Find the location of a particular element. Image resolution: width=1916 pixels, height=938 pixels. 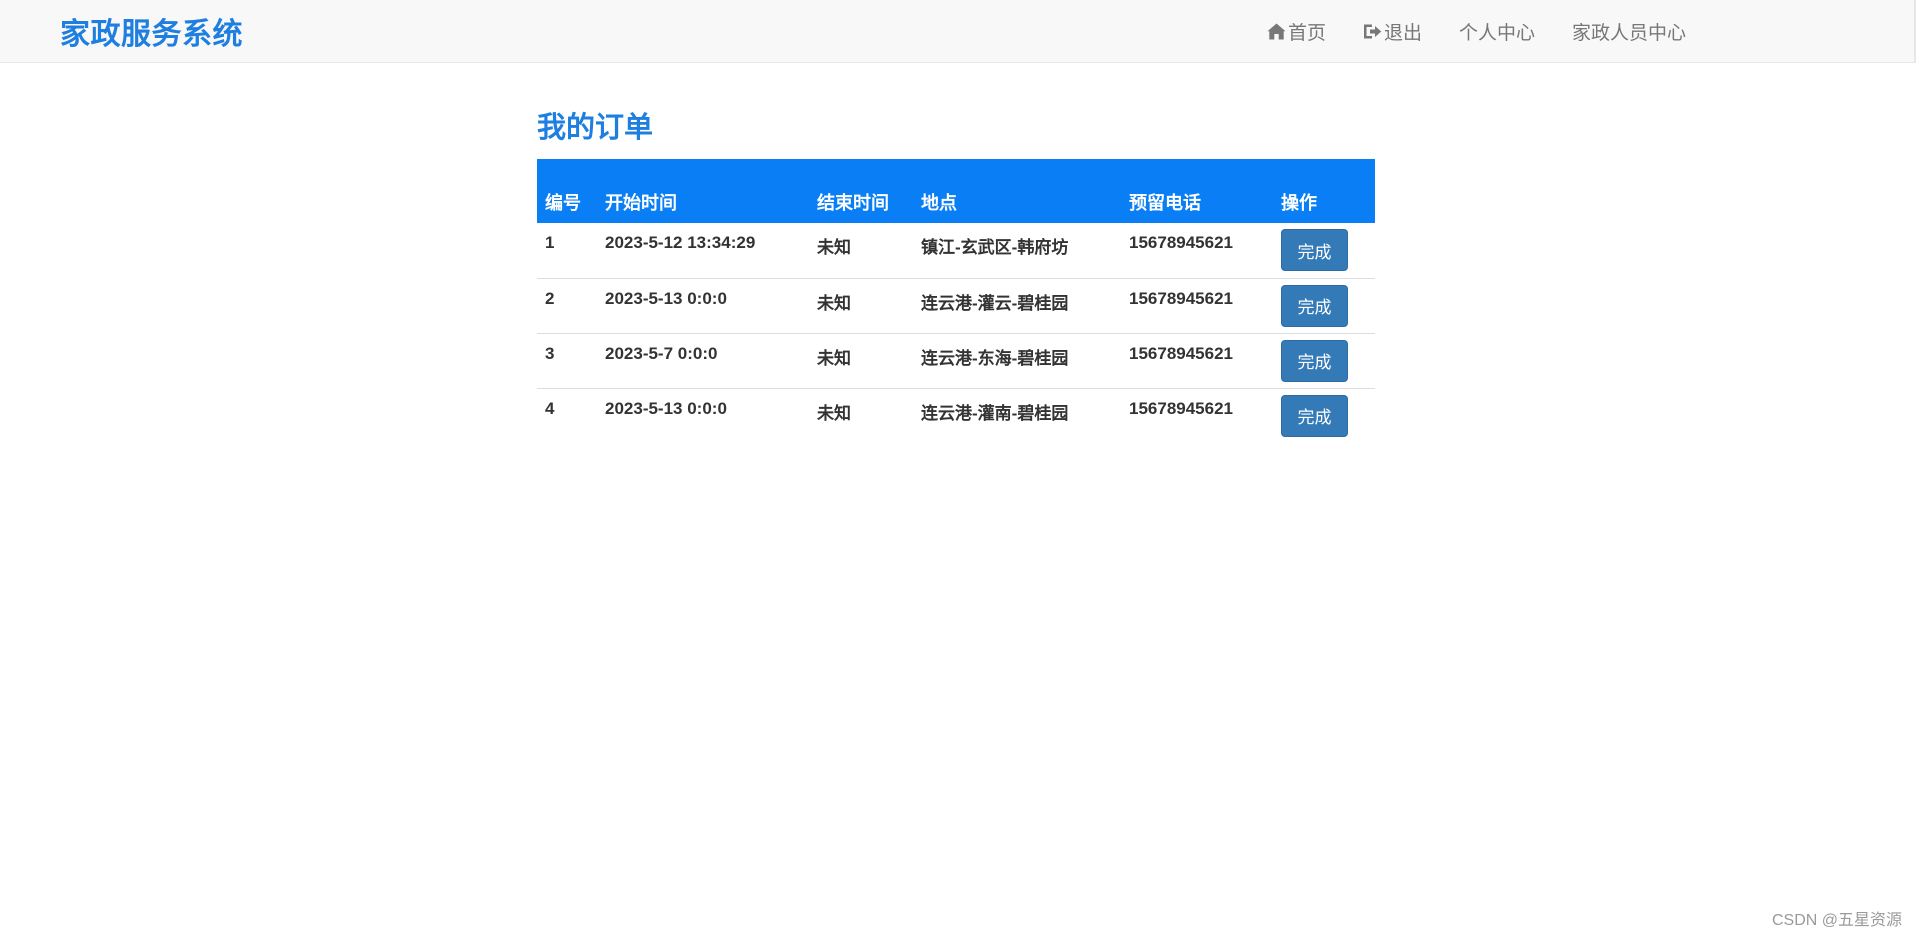

nav-item-personal-center: 个人中心 is located at coordinates (1497, 31).